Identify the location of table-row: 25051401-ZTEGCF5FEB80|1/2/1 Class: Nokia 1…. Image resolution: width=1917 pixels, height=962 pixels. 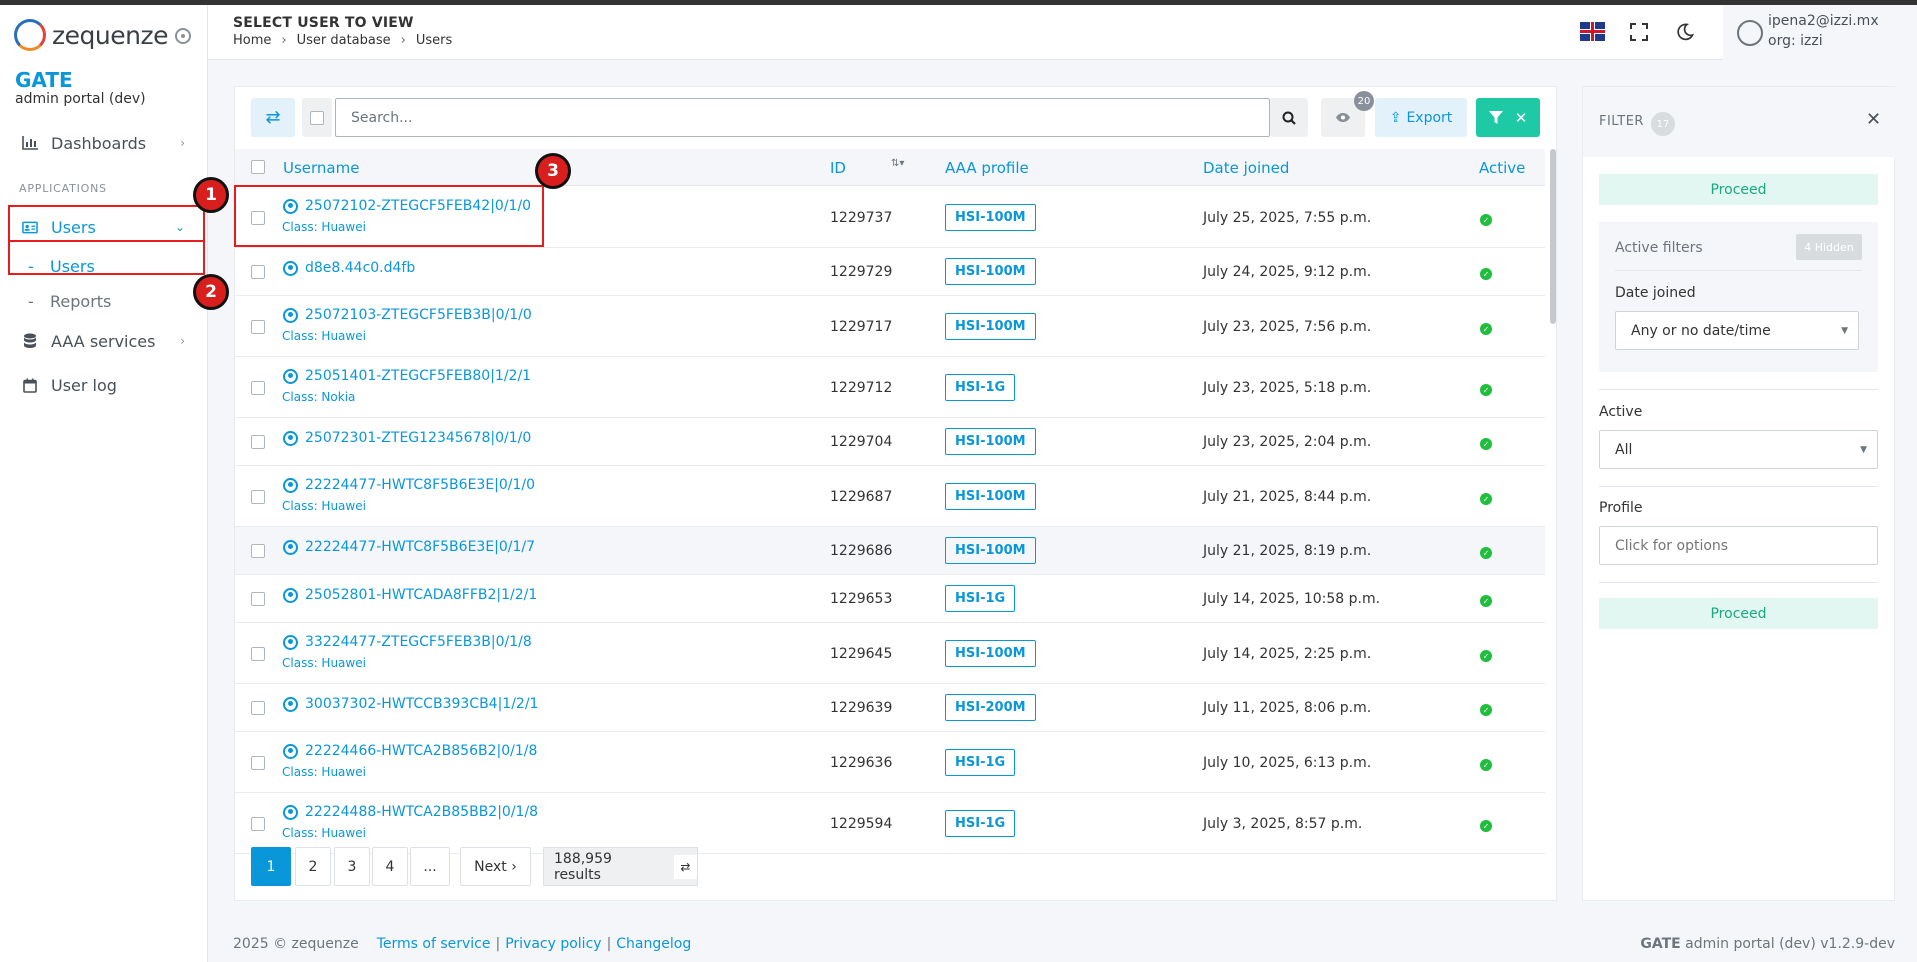
(890, 387).